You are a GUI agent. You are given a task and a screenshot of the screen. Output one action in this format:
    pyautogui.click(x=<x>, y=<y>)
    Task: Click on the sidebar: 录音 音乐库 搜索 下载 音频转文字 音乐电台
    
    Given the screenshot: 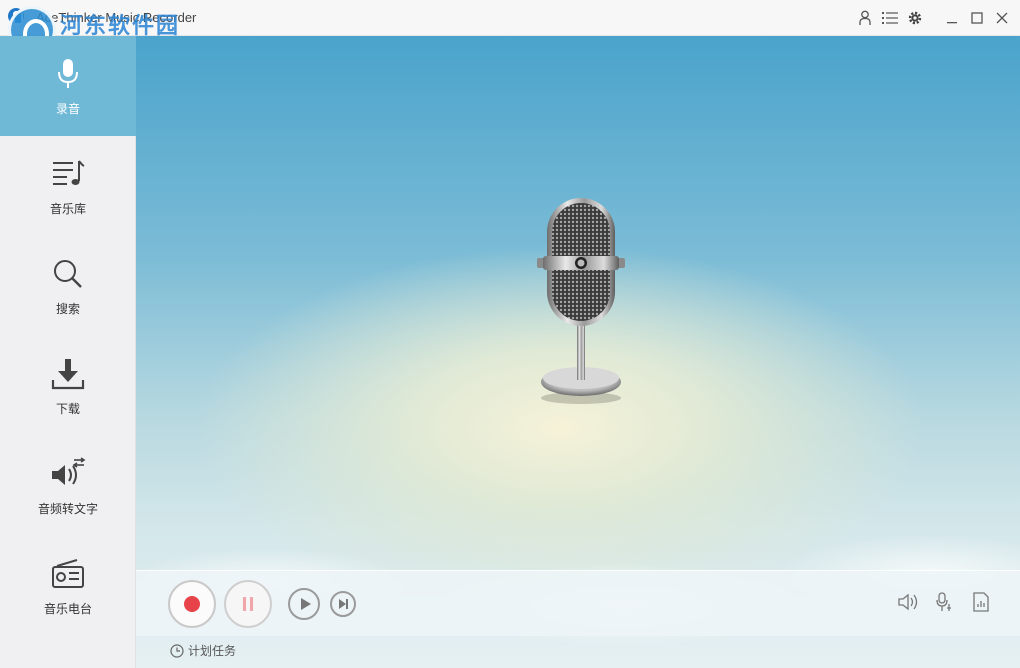 What is the action you would take?
    pyautogui.click(x=68, y=352)
    